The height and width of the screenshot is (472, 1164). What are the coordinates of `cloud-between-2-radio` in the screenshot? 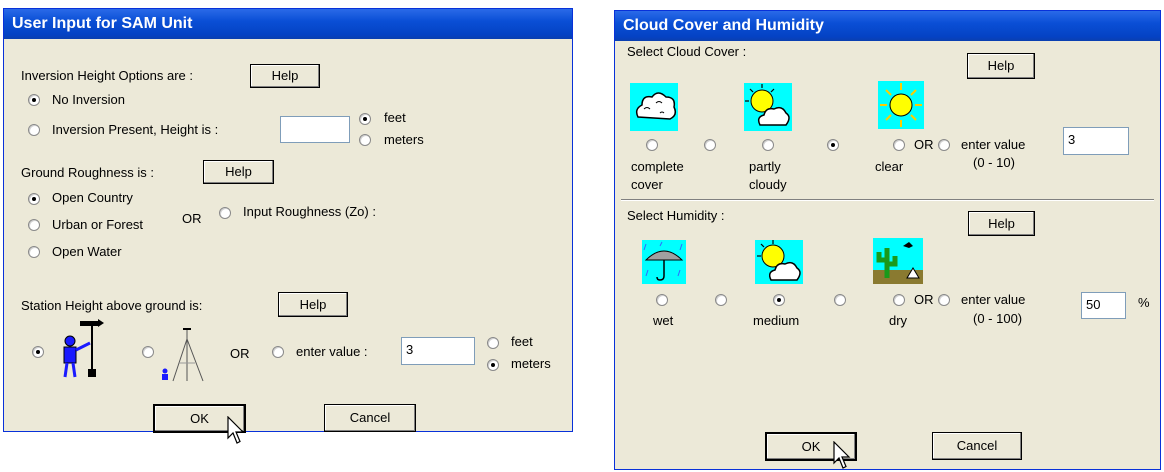 It's located at (833, 145).